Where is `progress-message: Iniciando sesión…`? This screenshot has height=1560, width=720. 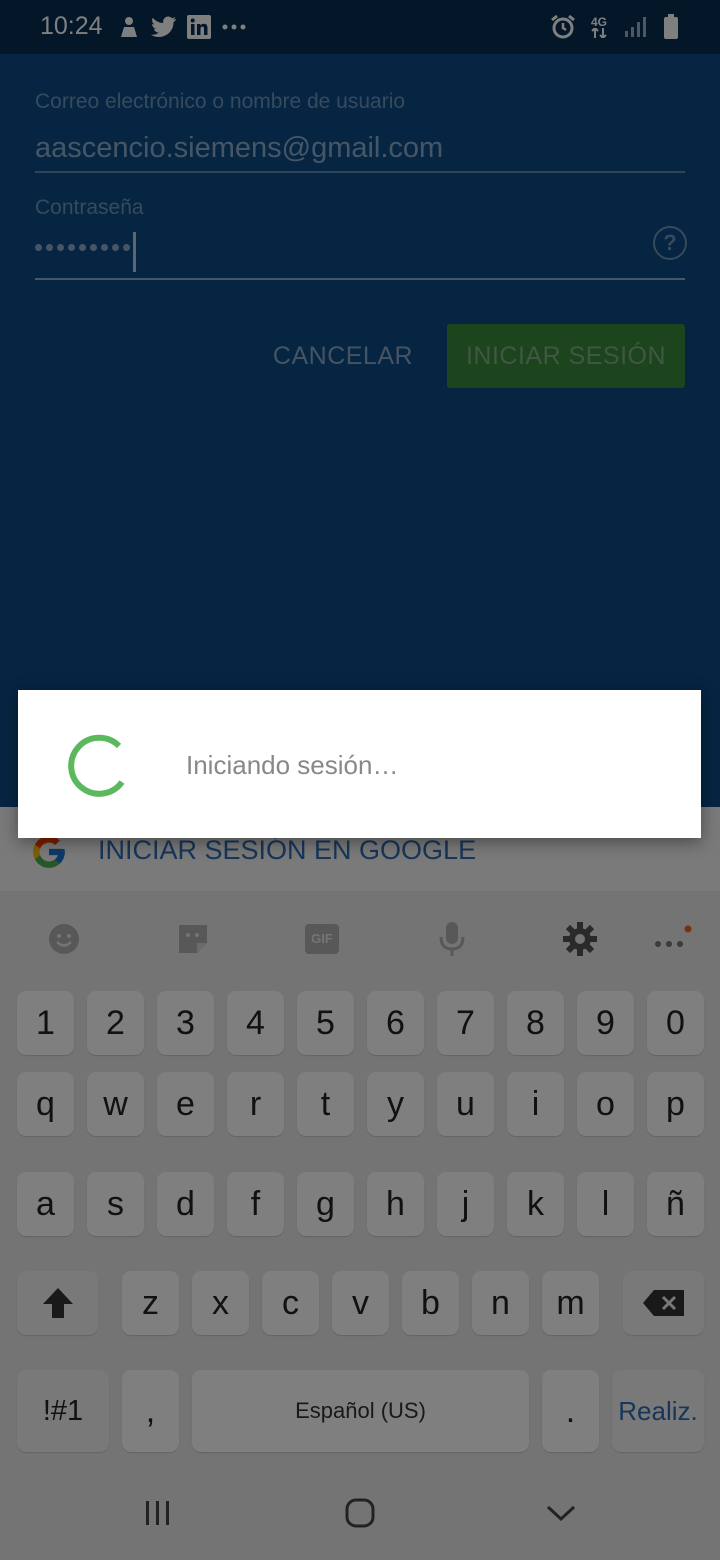 progress-message: Iniciando sesión… is located at coordinates (292, 765).